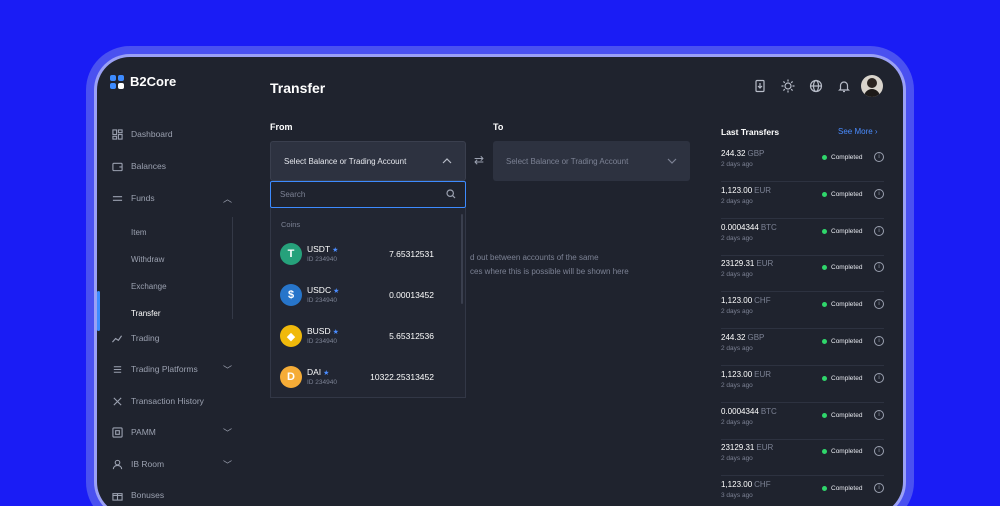 The height and width of the screenshot is (506, 1000). What do you see at coordinates (149, 286) in the screenshot?
I see `sidebar-subitem-exchange: Exchange` at bounding box center [149, 286].